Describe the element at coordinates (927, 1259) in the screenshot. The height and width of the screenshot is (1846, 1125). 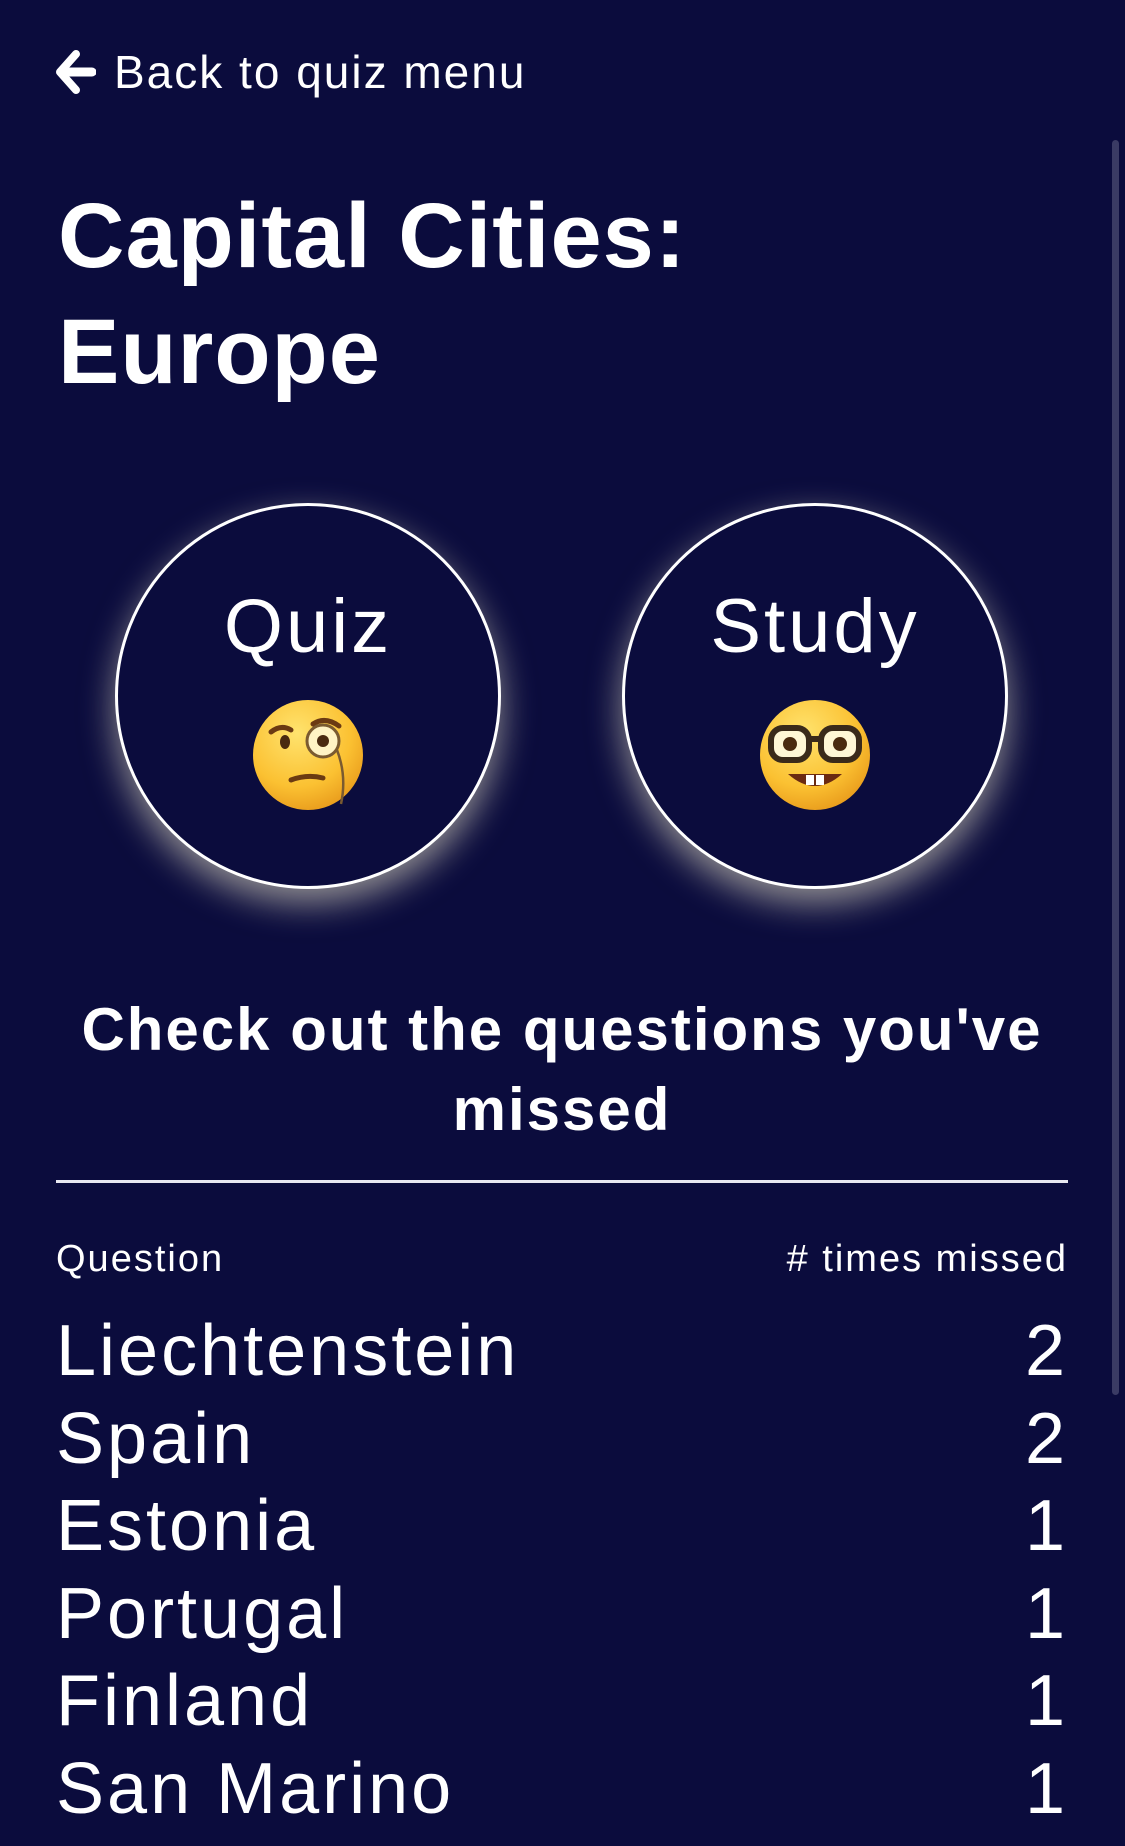
I see `times-missed-column-header: # times missed` at that location.